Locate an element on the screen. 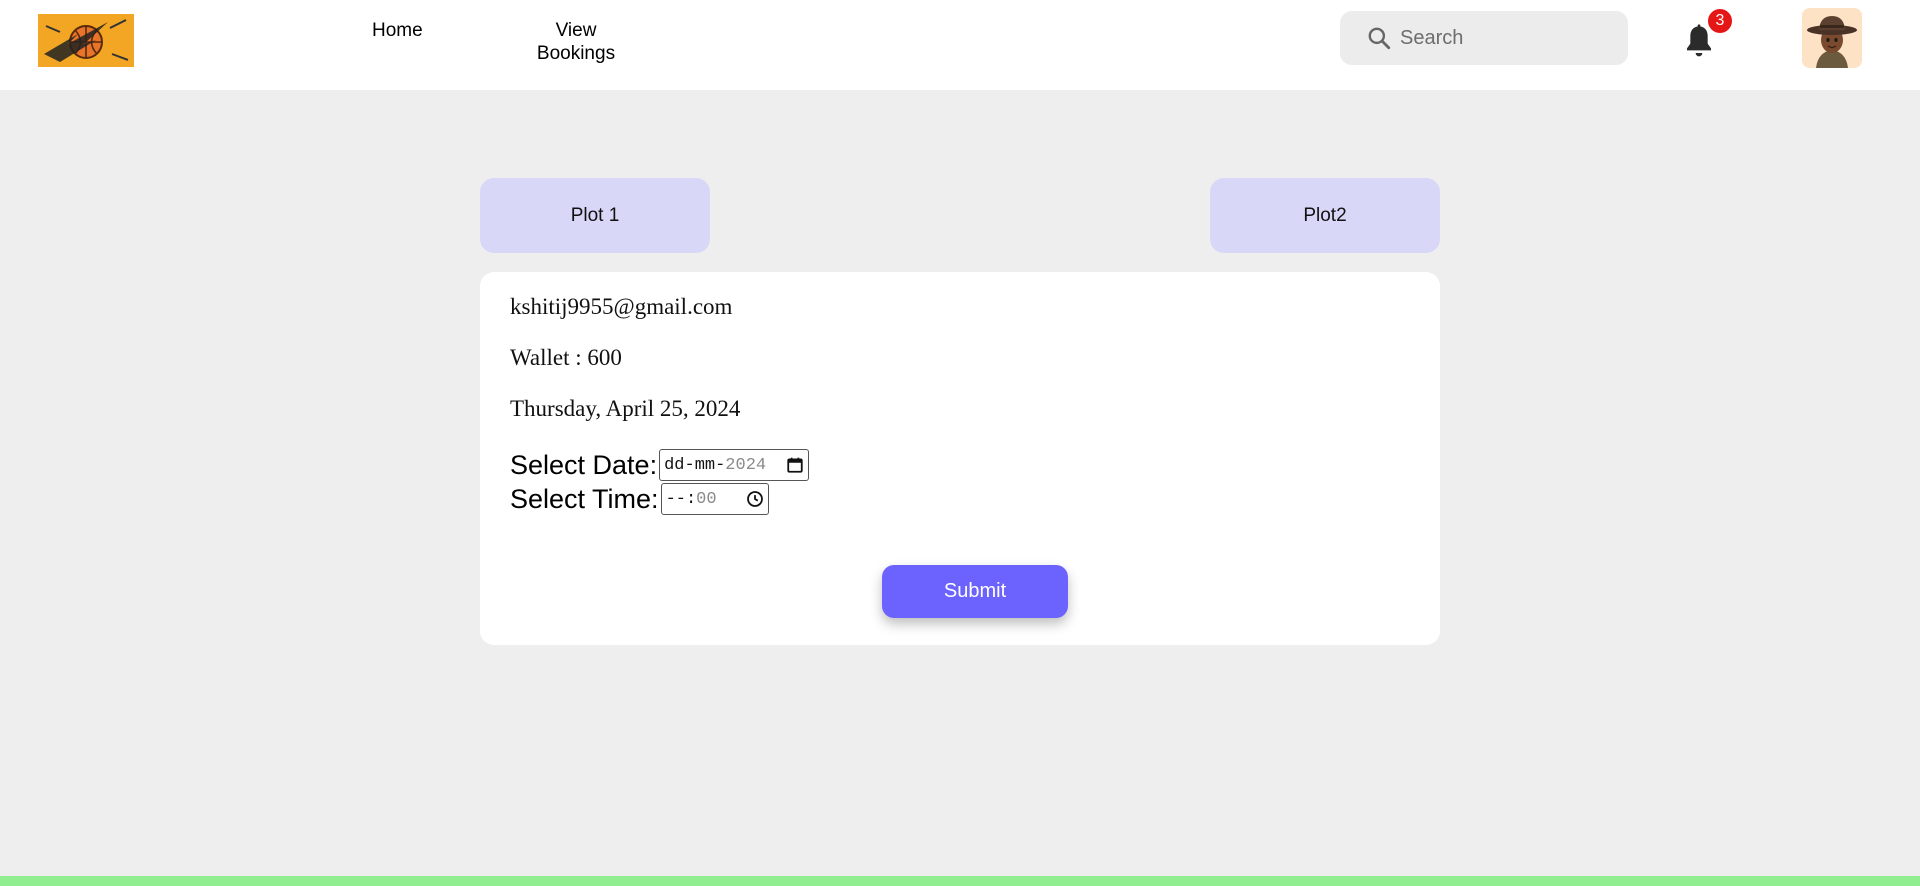 The width and height of the screenshot is (1920, 886). date-input: dd - mm -2024 is located at coordinates (734, 465).